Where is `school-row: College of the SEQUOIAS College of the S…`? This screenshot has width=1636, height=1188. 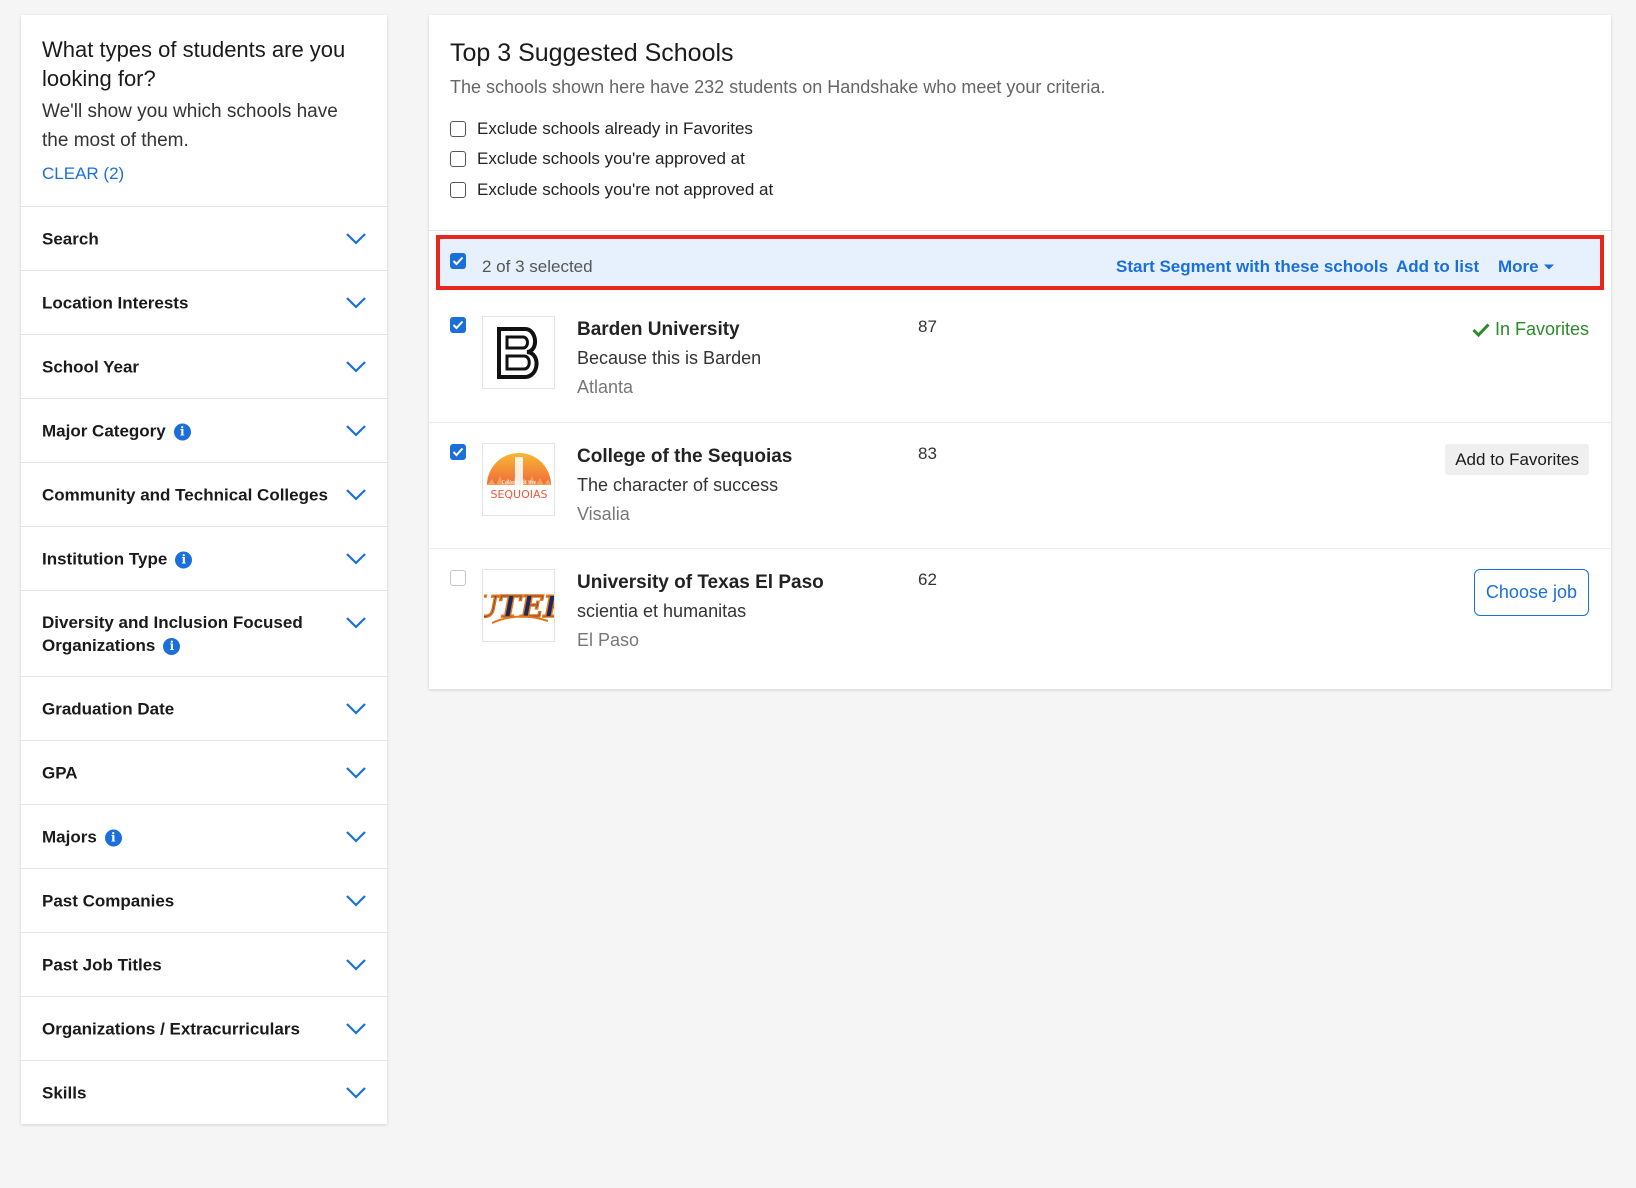 school-row: College of the SEQUOIAS College of the S… is located at coordinates (1020, 485).